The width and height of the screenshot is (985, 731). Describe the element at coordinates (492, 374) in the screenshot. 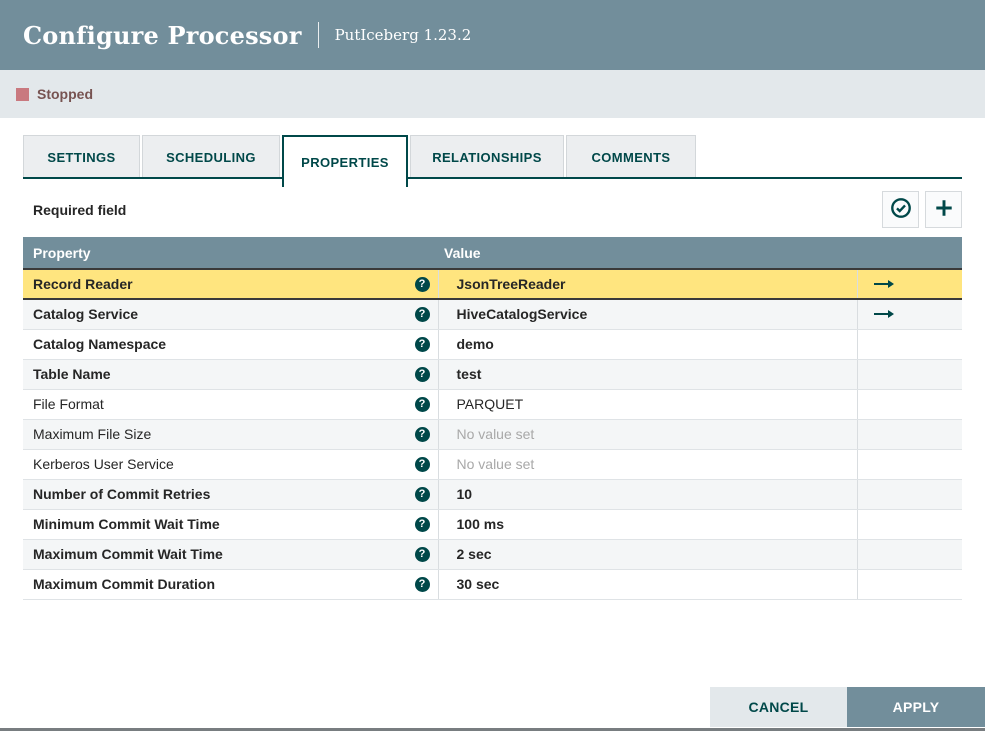

I see `property-row: Table Name? test` at that location.